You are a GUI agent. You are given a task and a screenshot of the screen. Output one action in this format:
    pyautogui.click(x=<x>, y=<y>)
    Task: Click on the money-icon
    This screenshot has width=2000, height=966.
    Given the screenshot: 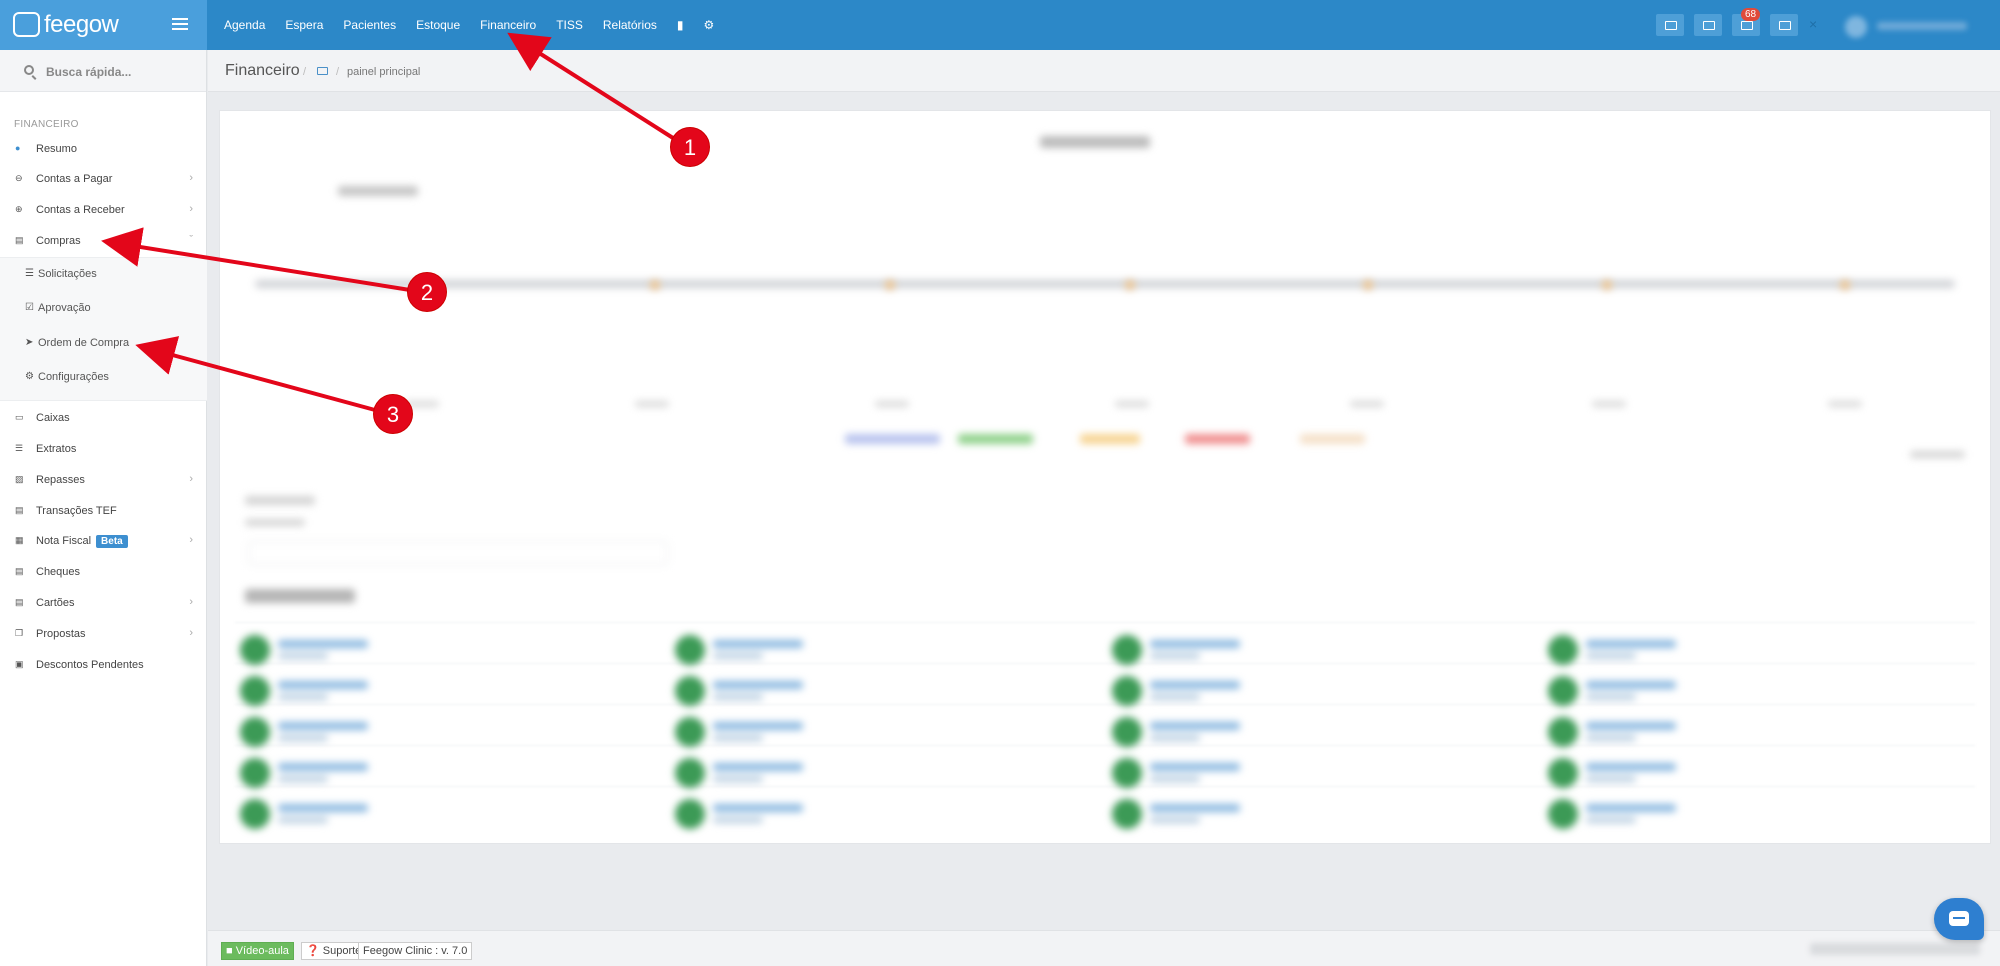 What is the action you would take?
    pyautogui.click(x=322, y=71)
    